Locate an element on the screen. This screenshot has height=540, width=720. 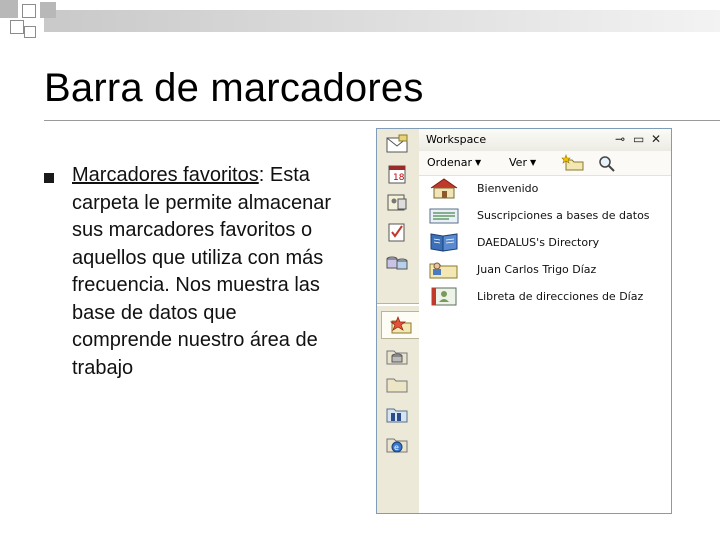
new-folder-icon is located at coordinates (572, 162).